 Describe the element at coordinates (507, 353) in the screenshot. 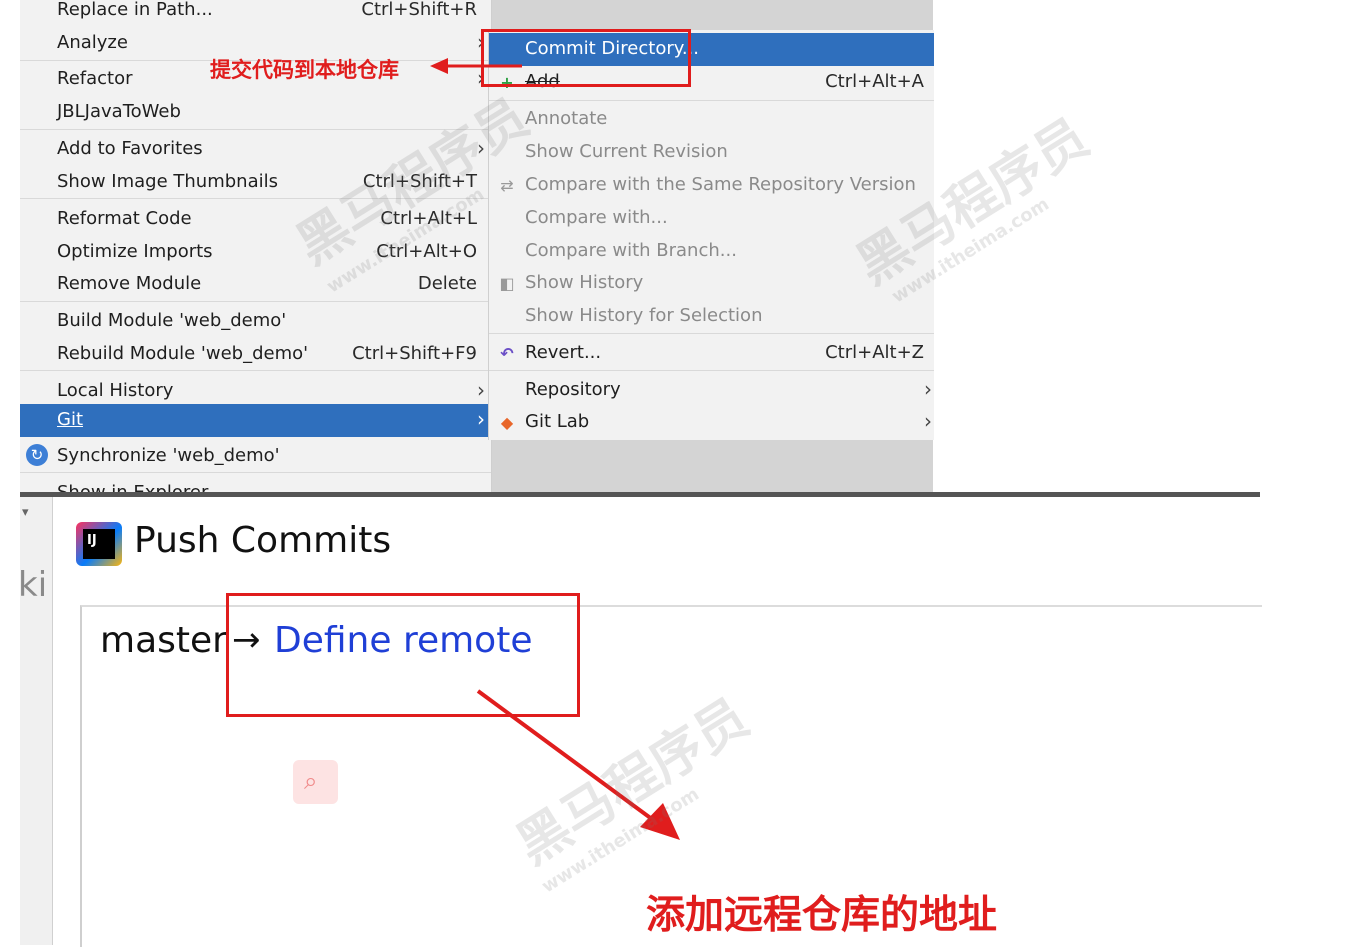

I see `revert-icon: ↶` at that location.